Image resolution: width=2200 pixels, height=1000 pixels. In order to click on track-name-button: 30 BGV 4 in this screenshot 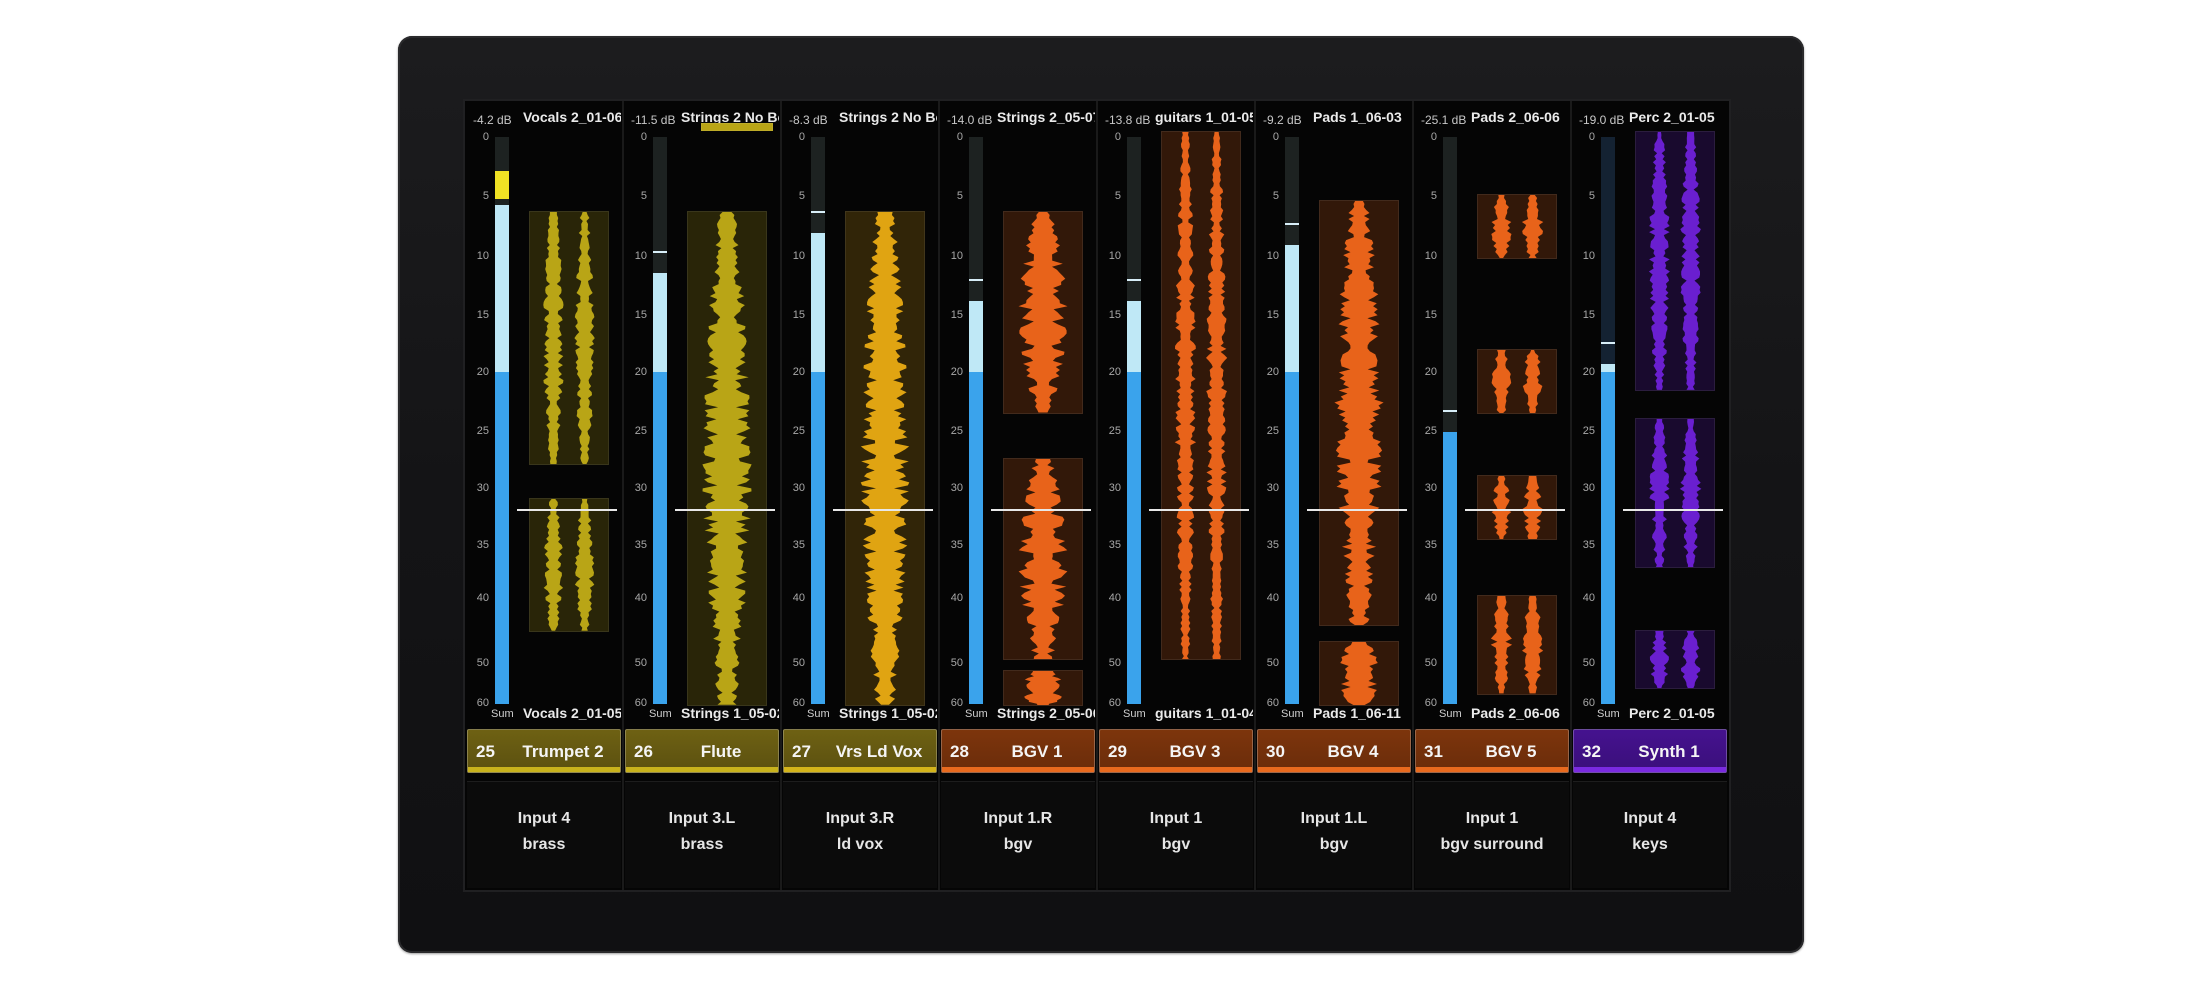, I will do `click(1334, 751)`.